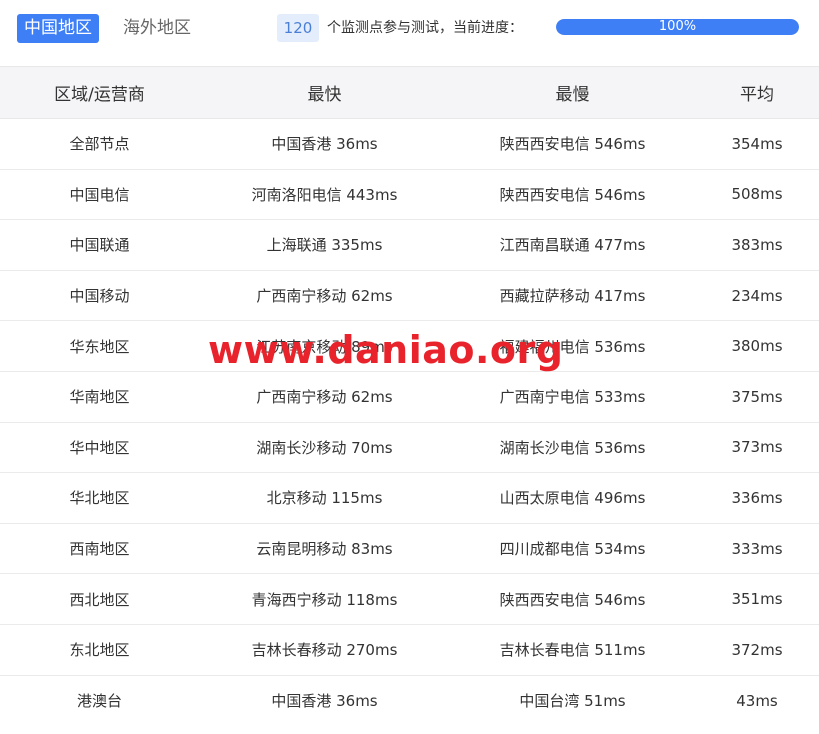 The width and height of the screenshot is (819, 734). What do you see at coordinates (757, 447) in the screenshot?
I see `cell-average: 373ms` at bounding box center [757, 447].